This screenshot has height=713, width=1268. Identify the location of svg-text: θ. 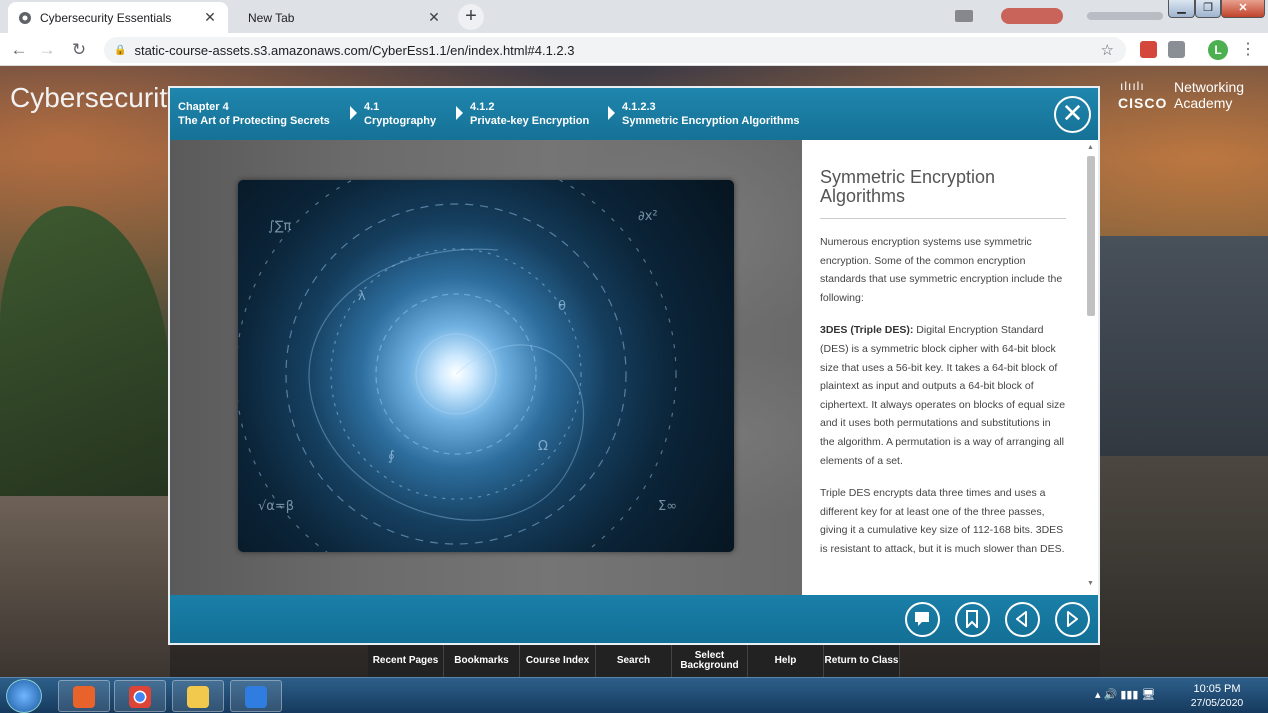
(562, 306).